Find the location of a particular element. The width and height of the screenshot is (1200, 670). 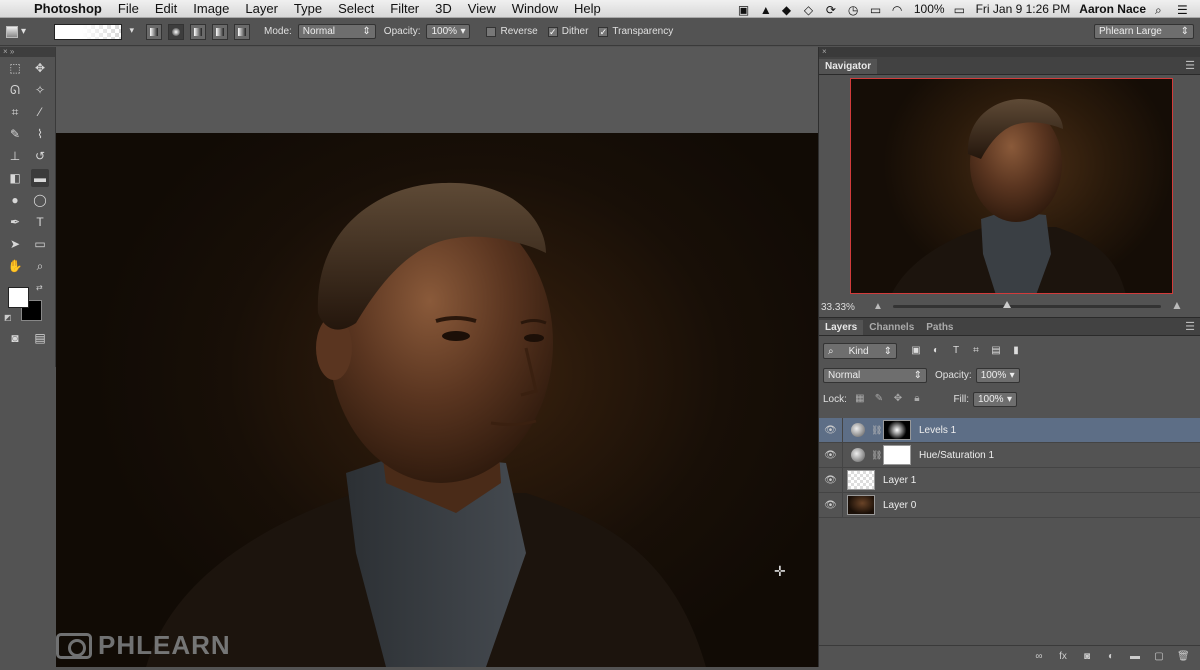

layer-row-layer1: 👁︎ Layer 1 is located at coordinates (1009, 480).